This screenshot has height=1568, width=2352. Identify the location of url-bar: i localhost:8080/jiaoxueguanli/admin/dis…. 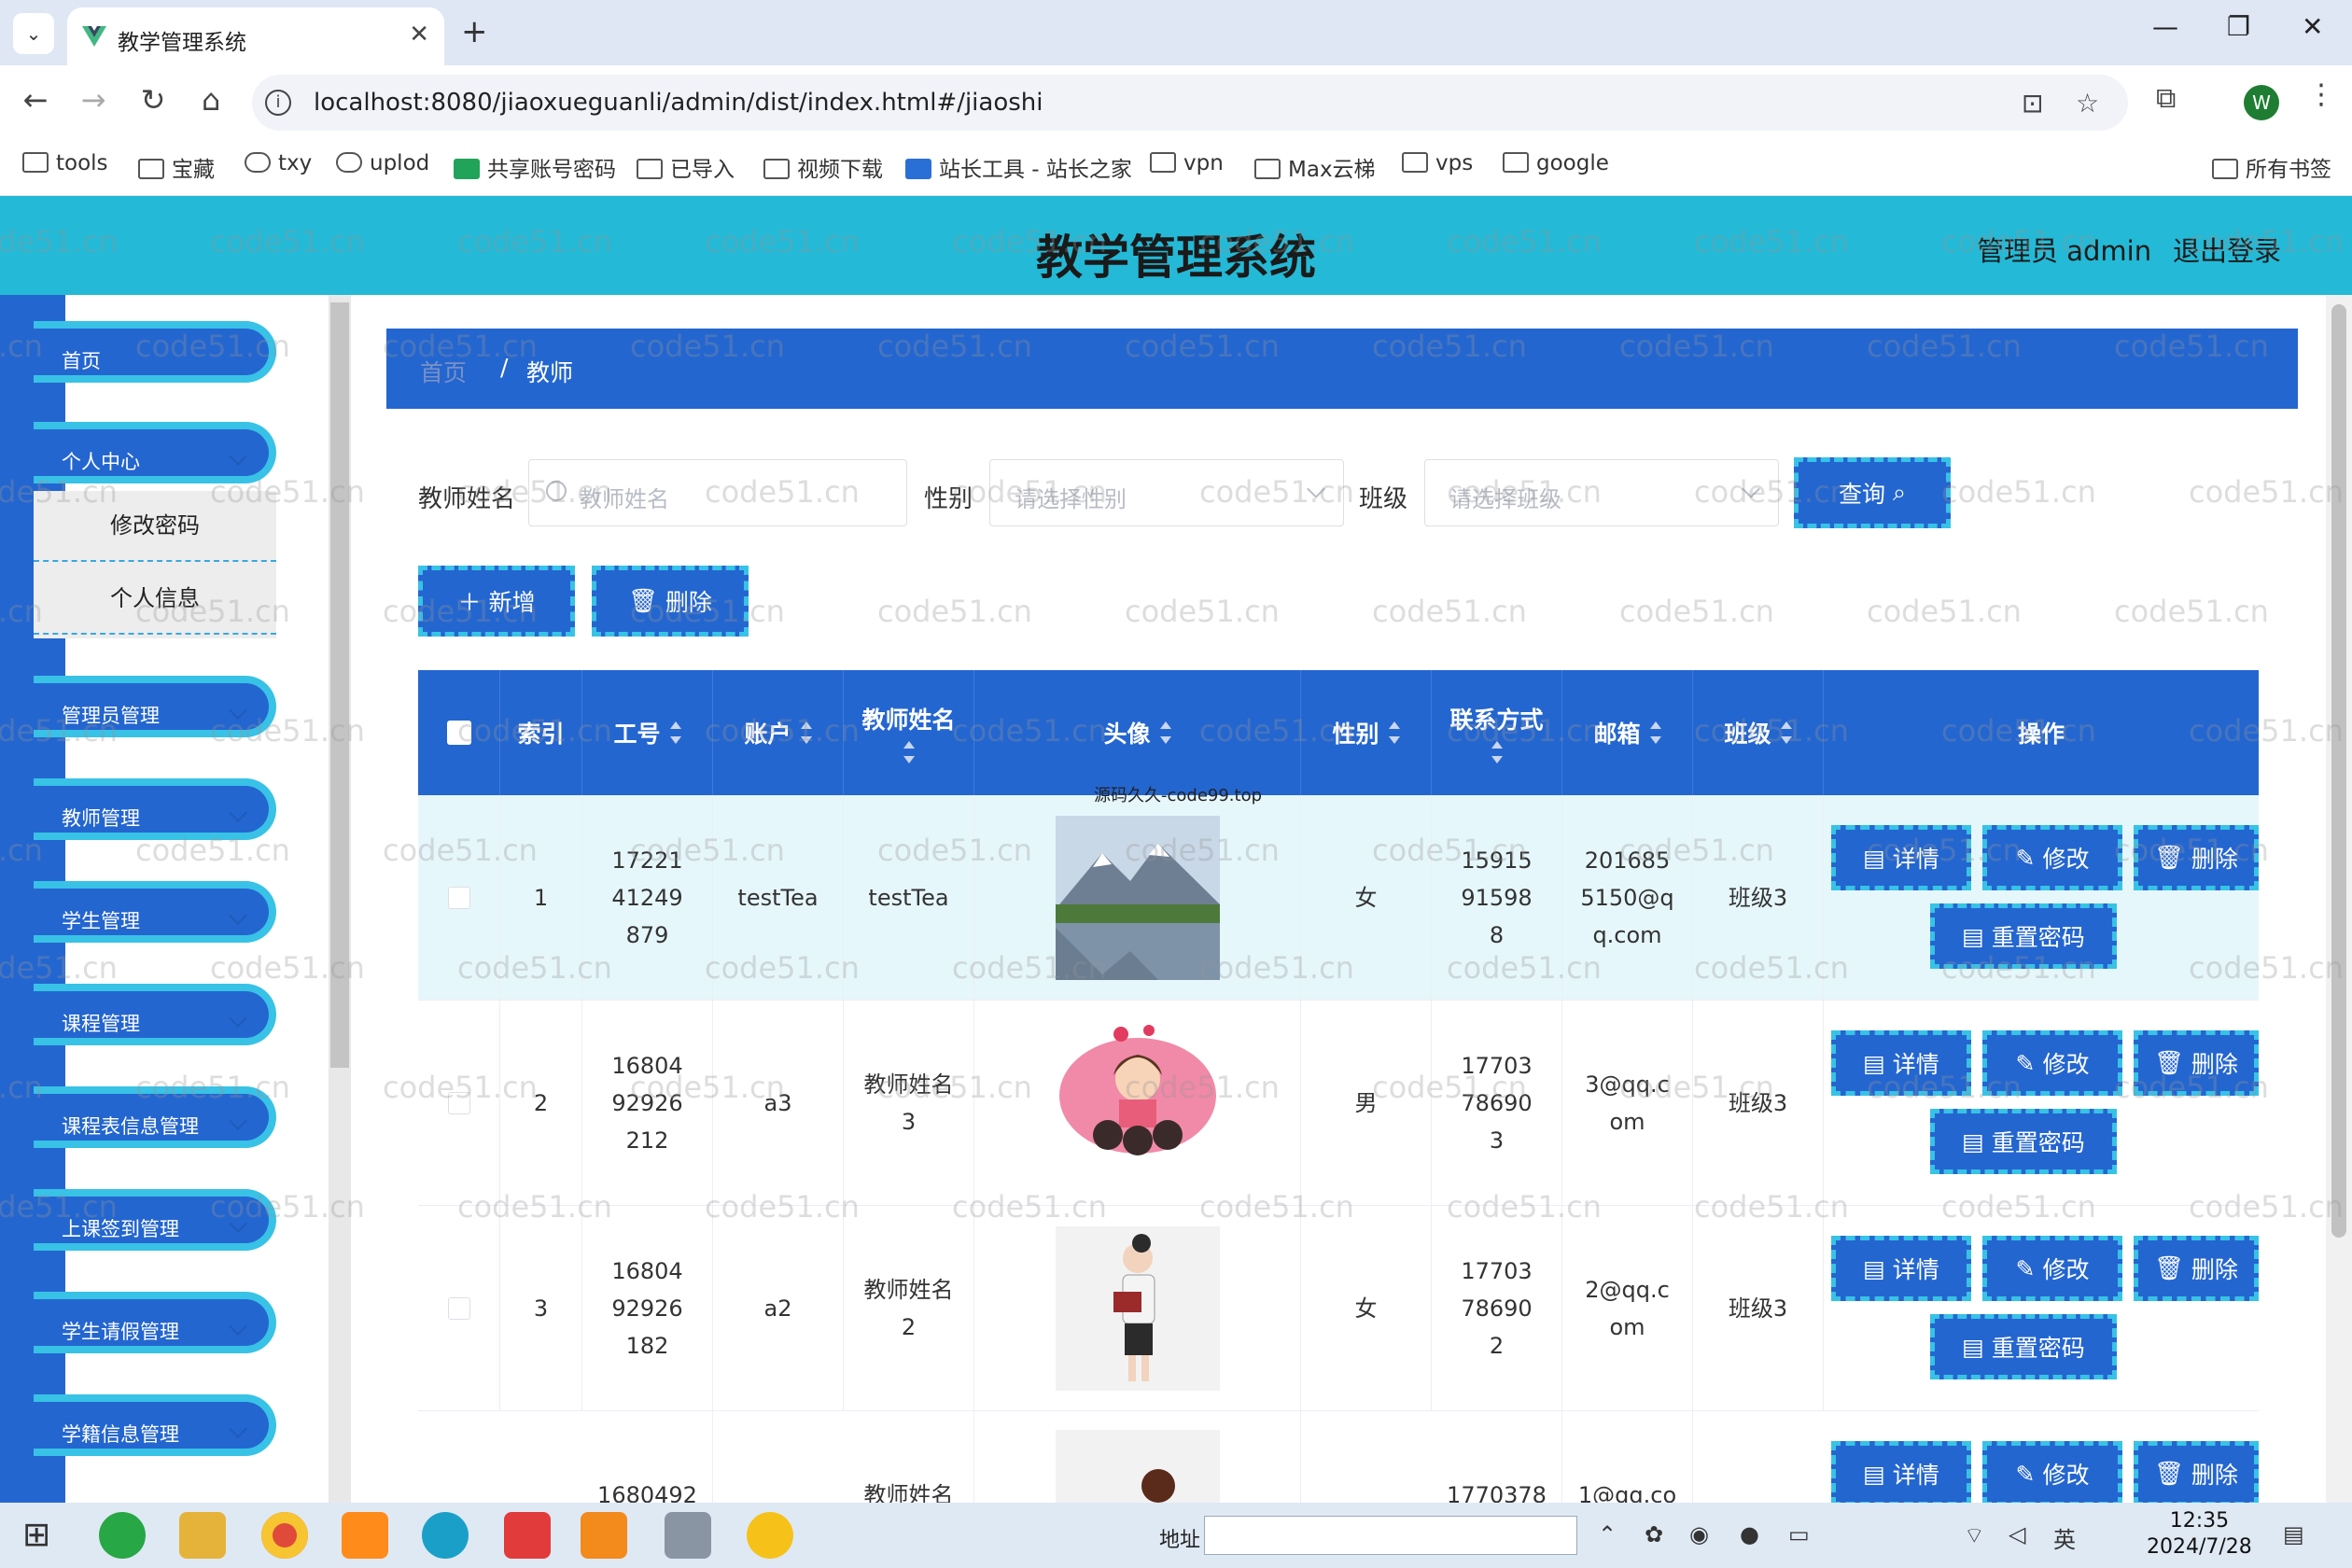
(1190, 103).